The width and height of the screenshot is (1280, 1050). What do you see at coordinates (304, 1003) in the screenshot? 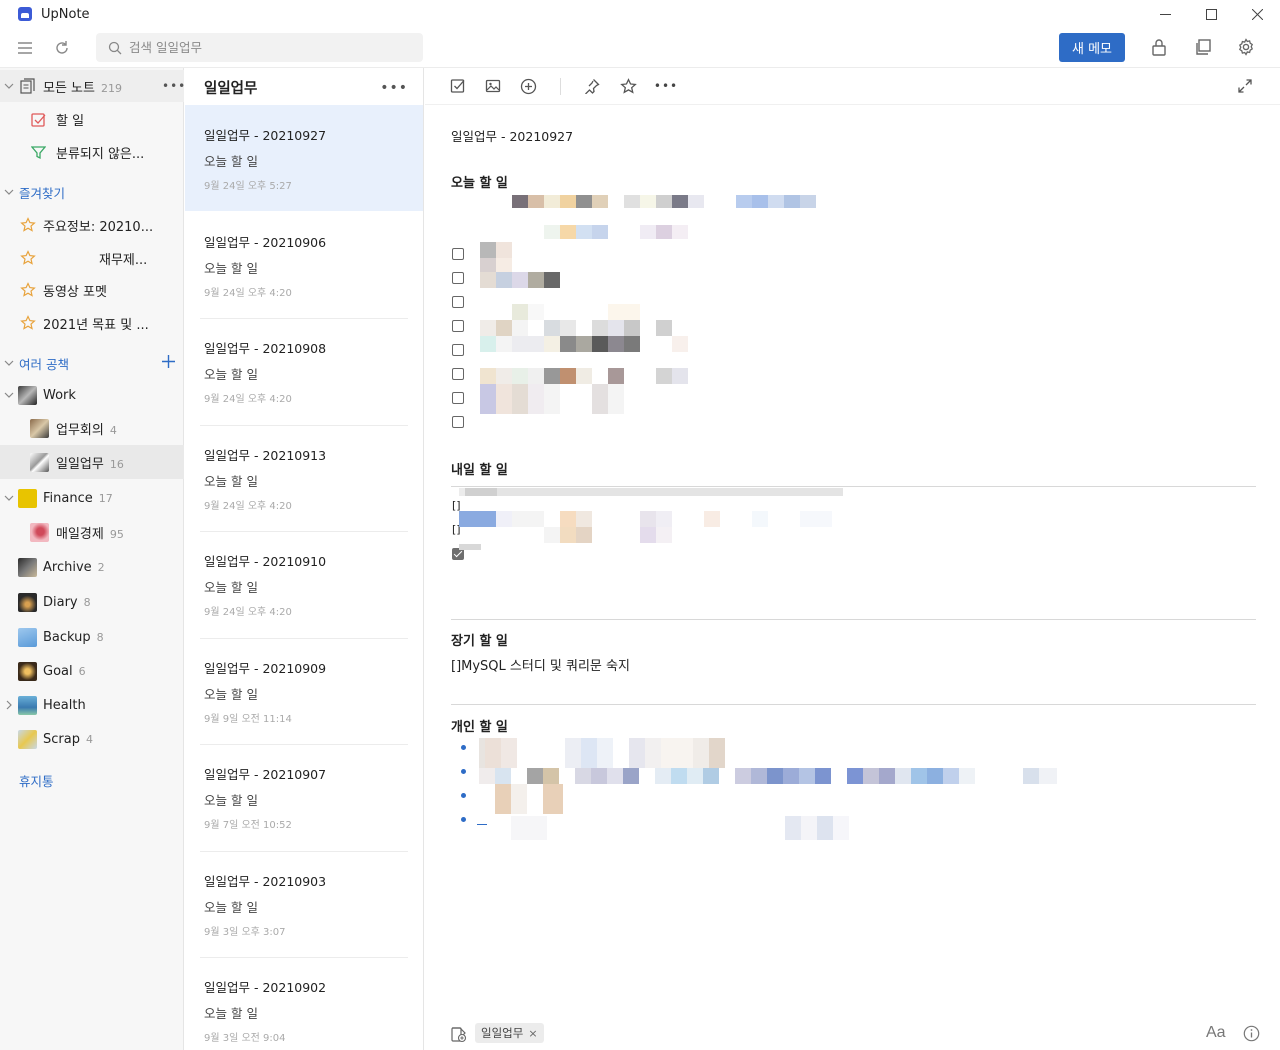
I see `note-item: 일일업무 - 20210902 오늘 할 일 9월 3일 오전 9:04` at bounding box center [304, 1003].